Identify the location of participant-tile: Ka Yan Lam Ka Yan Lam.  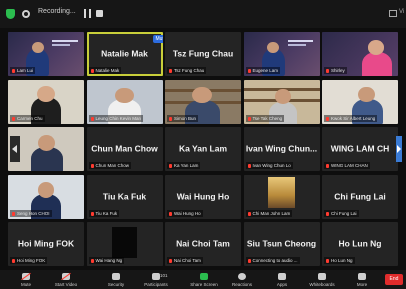
(203, 149).